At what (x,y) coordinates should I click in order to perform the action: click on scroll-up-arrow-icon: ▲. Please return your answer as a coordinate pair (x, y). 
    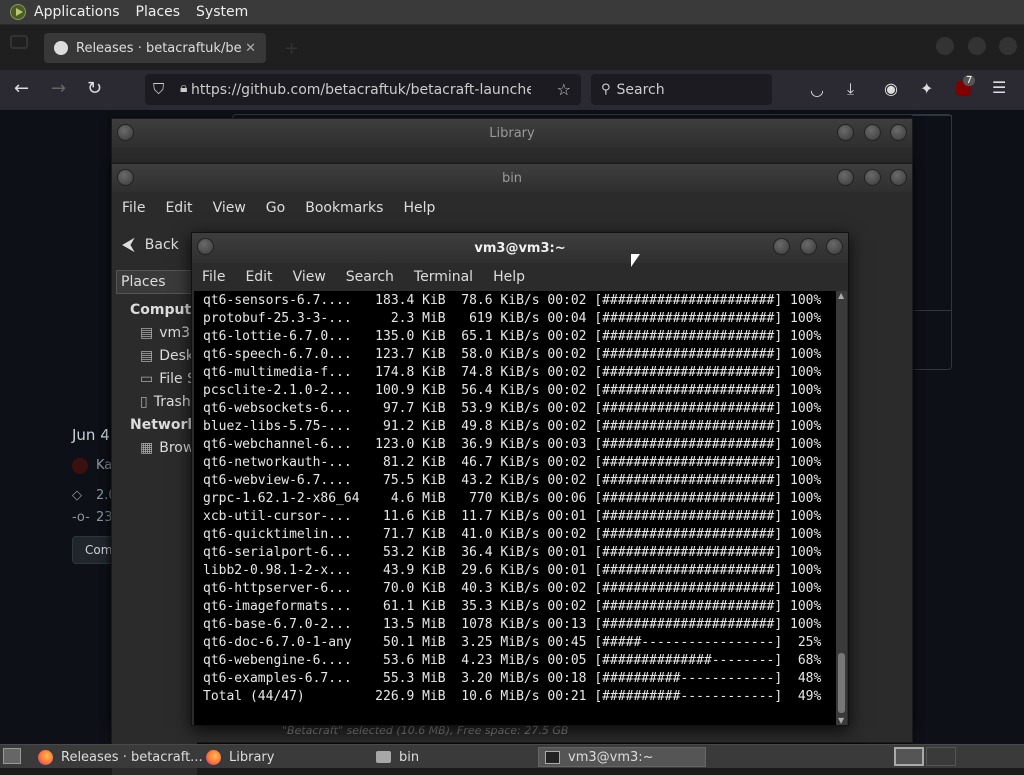
    Looking at the image, I should click on (841, 295).